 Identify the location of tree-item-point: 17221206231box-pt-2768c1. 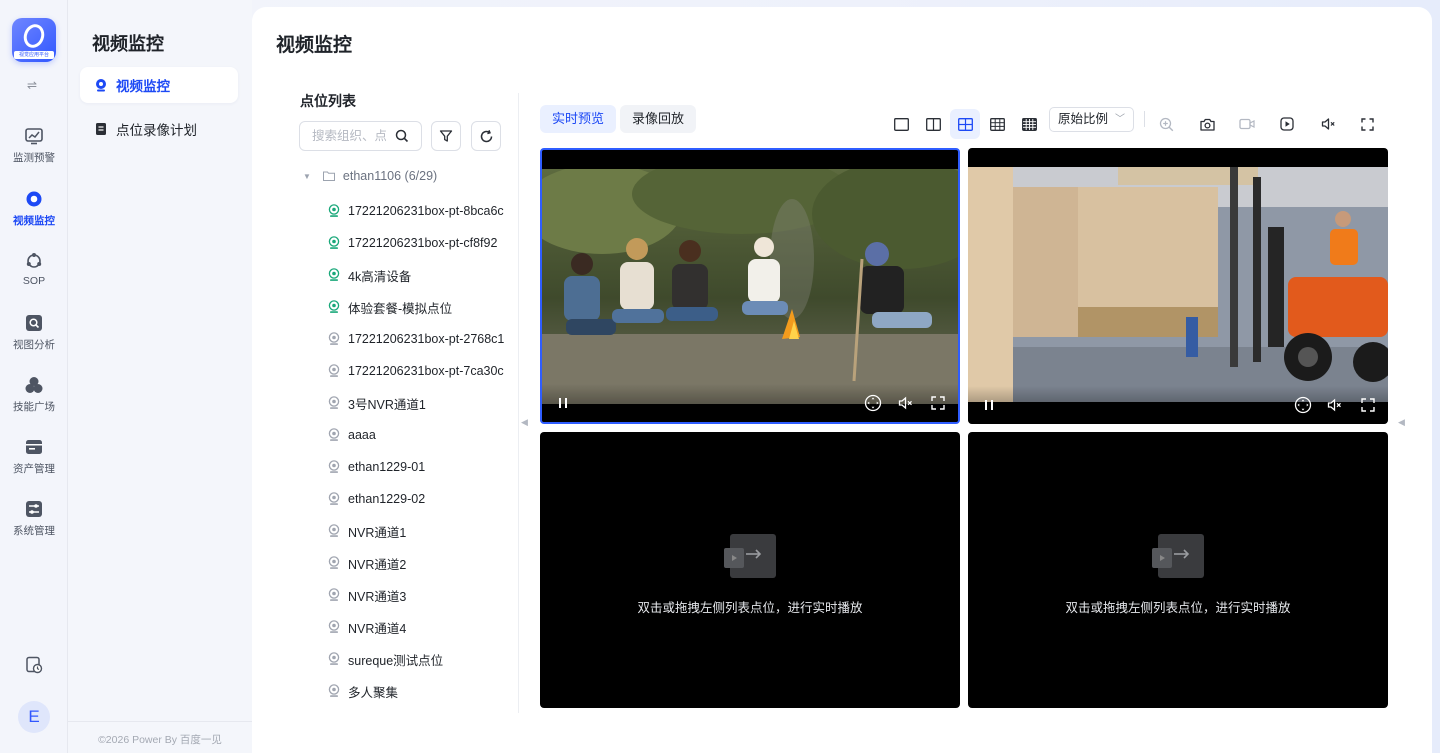
(416, 339).